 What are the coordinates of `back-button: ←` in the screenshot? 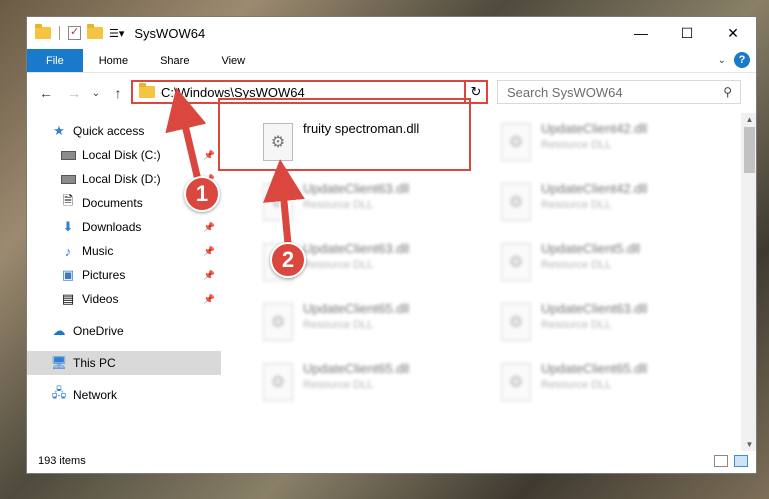 It's located at (46, 93).